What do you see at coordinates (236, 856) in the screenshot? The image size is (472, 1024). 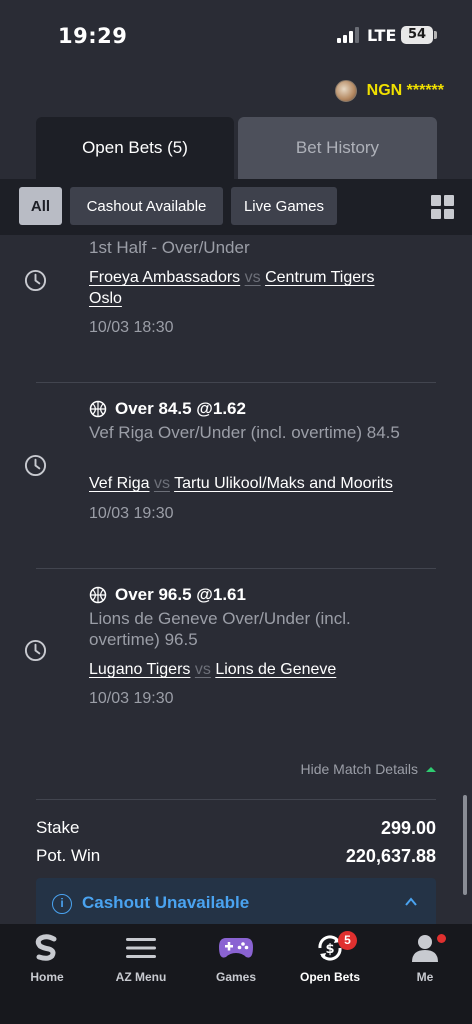 I see `pot-win-row: Pot. Win 220,637.88` at bounding box center [236, 856].